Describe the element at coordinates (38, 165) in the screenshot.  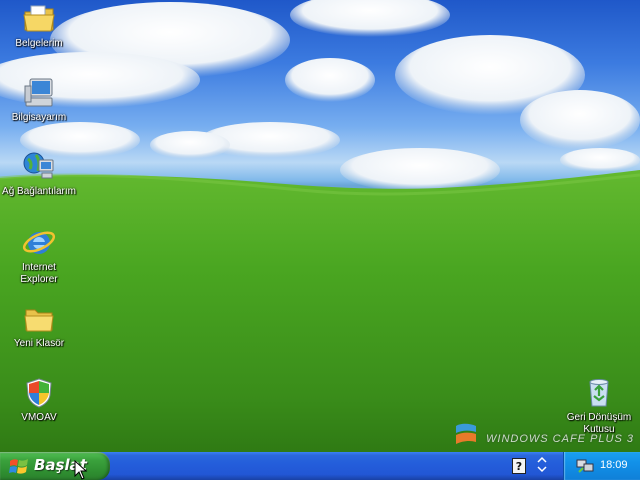
I see `network-connections-icon` at that location.